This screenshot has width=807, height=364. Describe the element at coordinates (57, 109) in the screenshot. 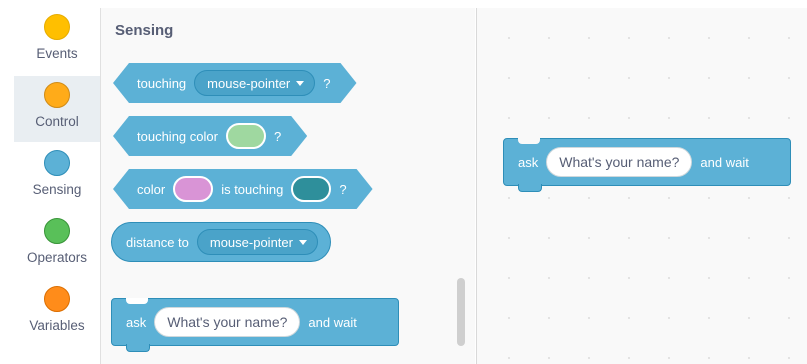

I see `category-control: Control` at that location.